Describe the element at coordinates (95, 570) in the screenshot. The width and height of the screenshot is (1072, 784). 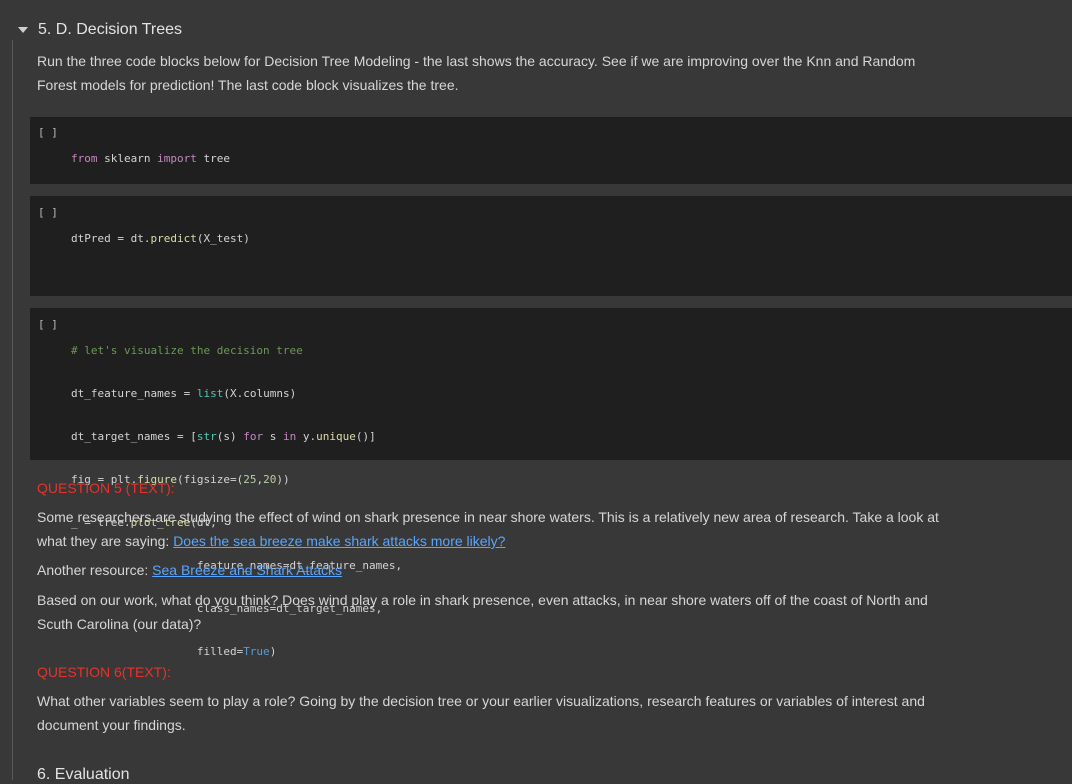
I see `another-resource-label: Another resource:` at that location.